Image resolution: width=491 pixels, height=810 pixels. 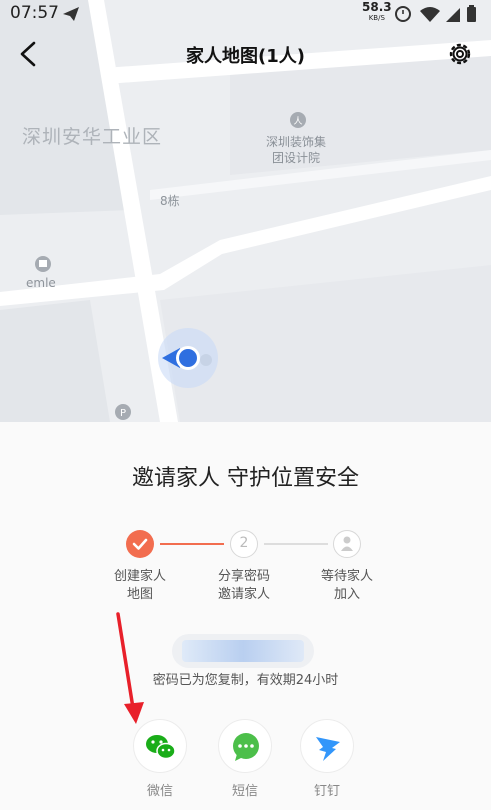 I want to click on sms-chat-icon, so click(x=246, y=747).